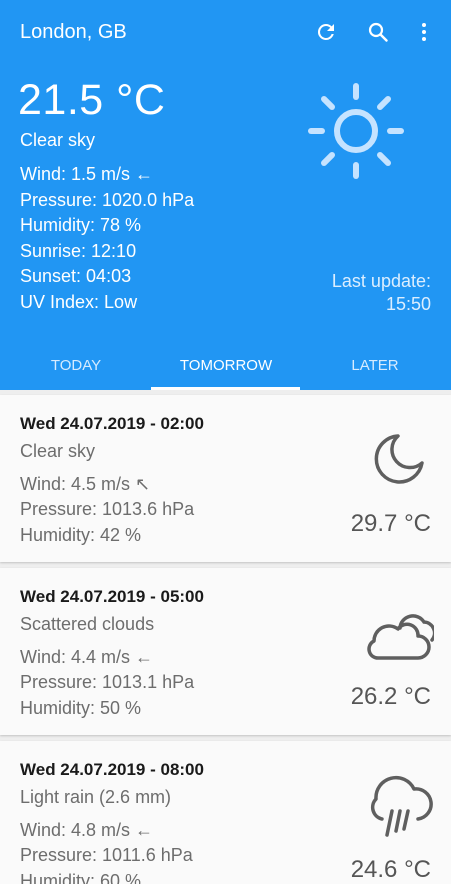  I want to click on search-icon, so click(378, 32).